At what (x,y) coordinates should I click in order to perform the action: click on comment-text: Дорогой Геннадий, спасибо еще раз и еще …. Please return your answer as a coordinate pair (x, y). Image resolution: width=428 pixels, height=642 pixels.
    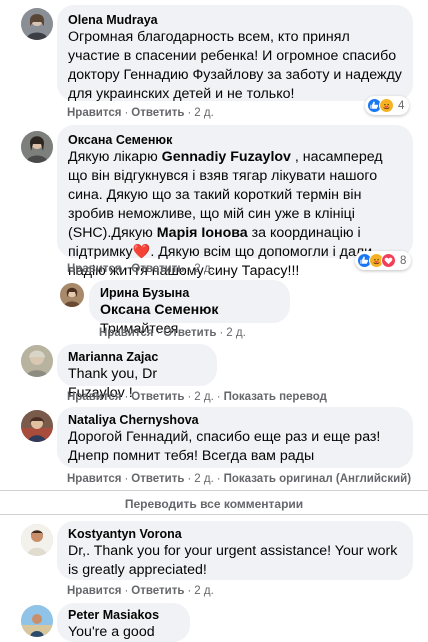
    Looking at the image, I should click on (224, 446).